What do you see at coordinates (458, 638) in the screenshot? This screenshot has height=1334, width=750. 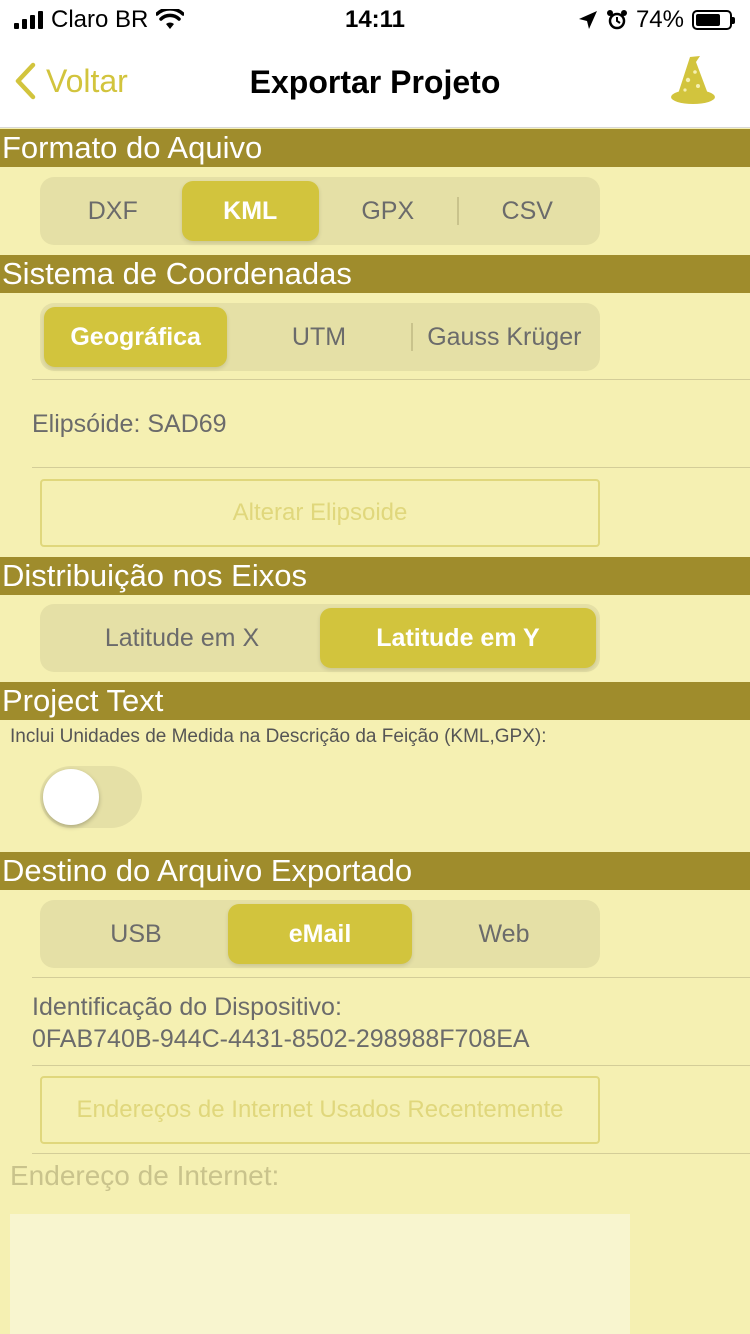 I see `segment-latitude-y: Latitude em Y` at bounding box center [458, 638].